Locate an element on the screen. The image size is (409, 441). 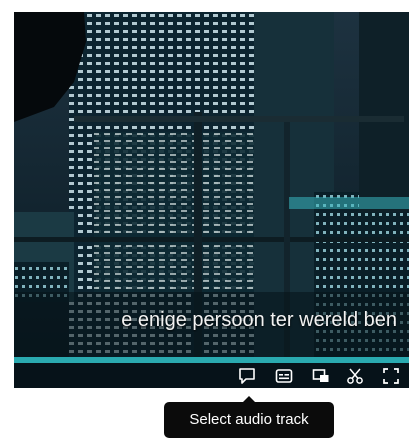
audio-track-button is located at coordinates (247, 376).